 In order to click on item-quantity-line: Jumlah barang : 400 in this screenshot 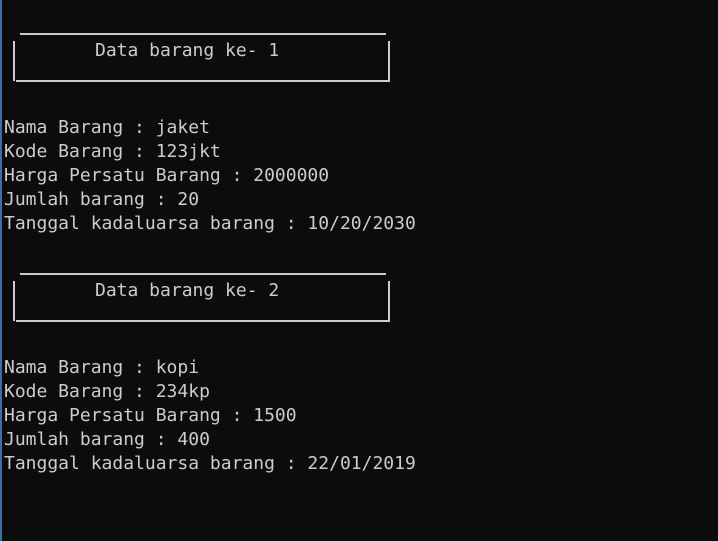, I will do `click(107, 439)`.